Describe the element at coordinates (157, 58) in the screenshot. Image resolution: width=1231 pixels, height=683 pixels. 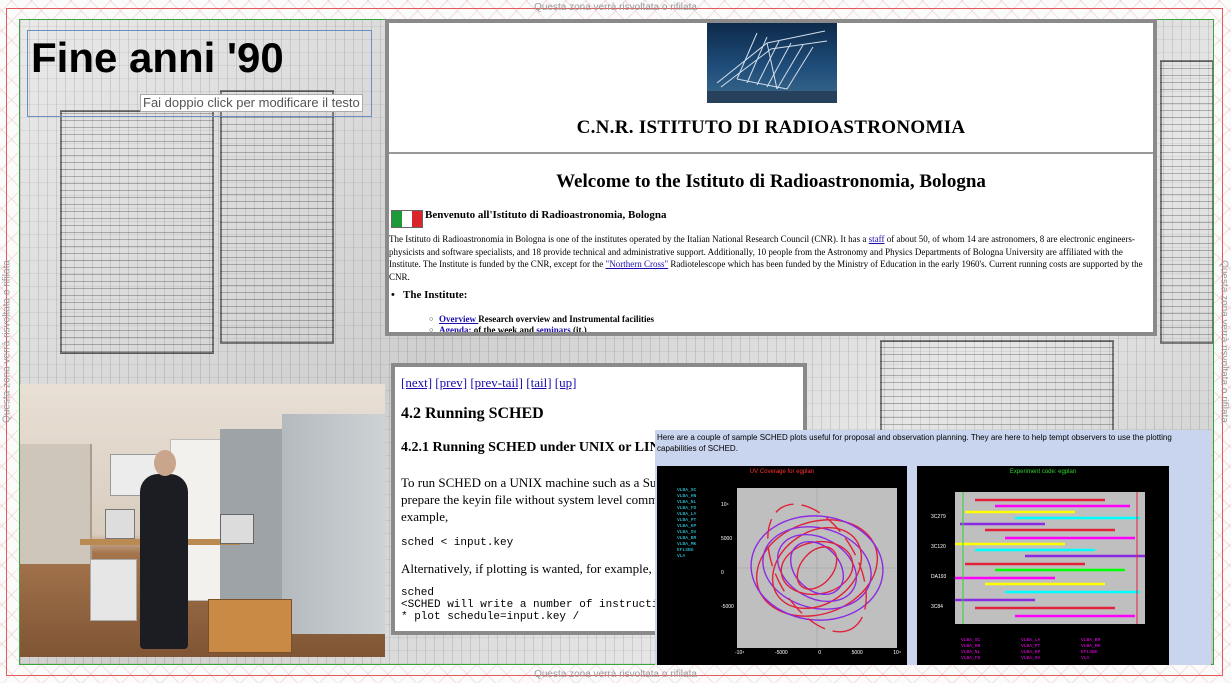
I see `slide-title: Fine anni '90` at that location.